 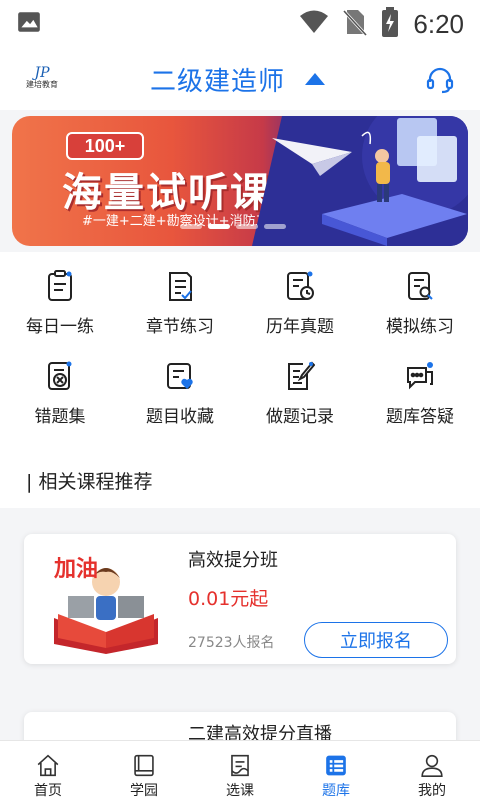 What do you see at coordinates (420, 286) in the screenshot?
I see `mock-exam-icon` at bounding box center [420, 286].